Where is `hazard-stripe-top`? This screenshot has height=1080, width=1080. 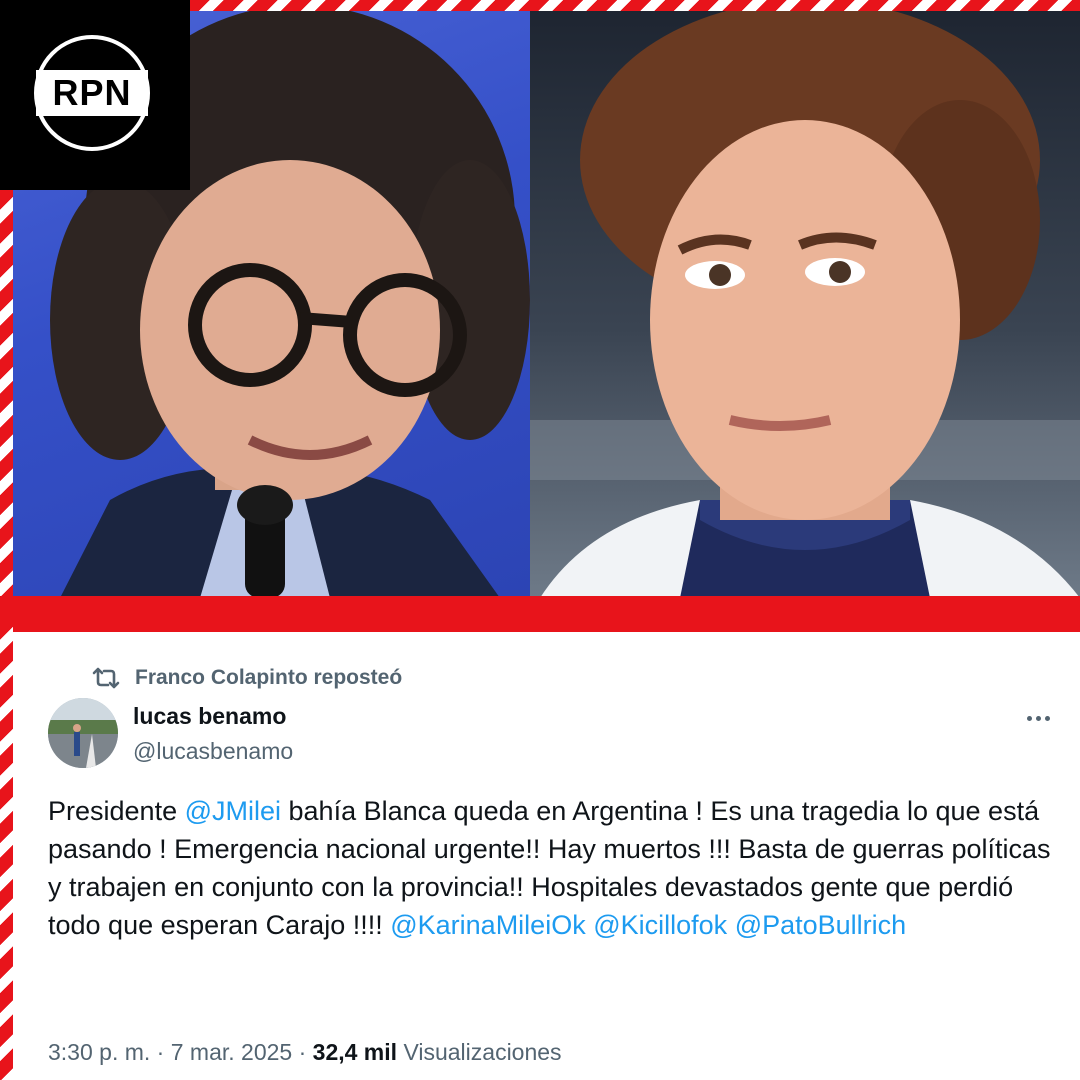
hazard-stripe-top is located at coordinates (635, 5).